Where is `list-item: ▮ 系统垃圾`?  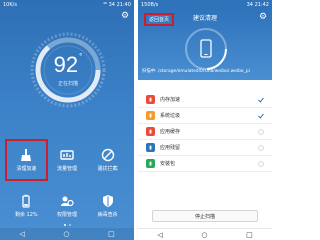
list-item: ▮ 系统垃圾 is located at coordinates (205, 116).